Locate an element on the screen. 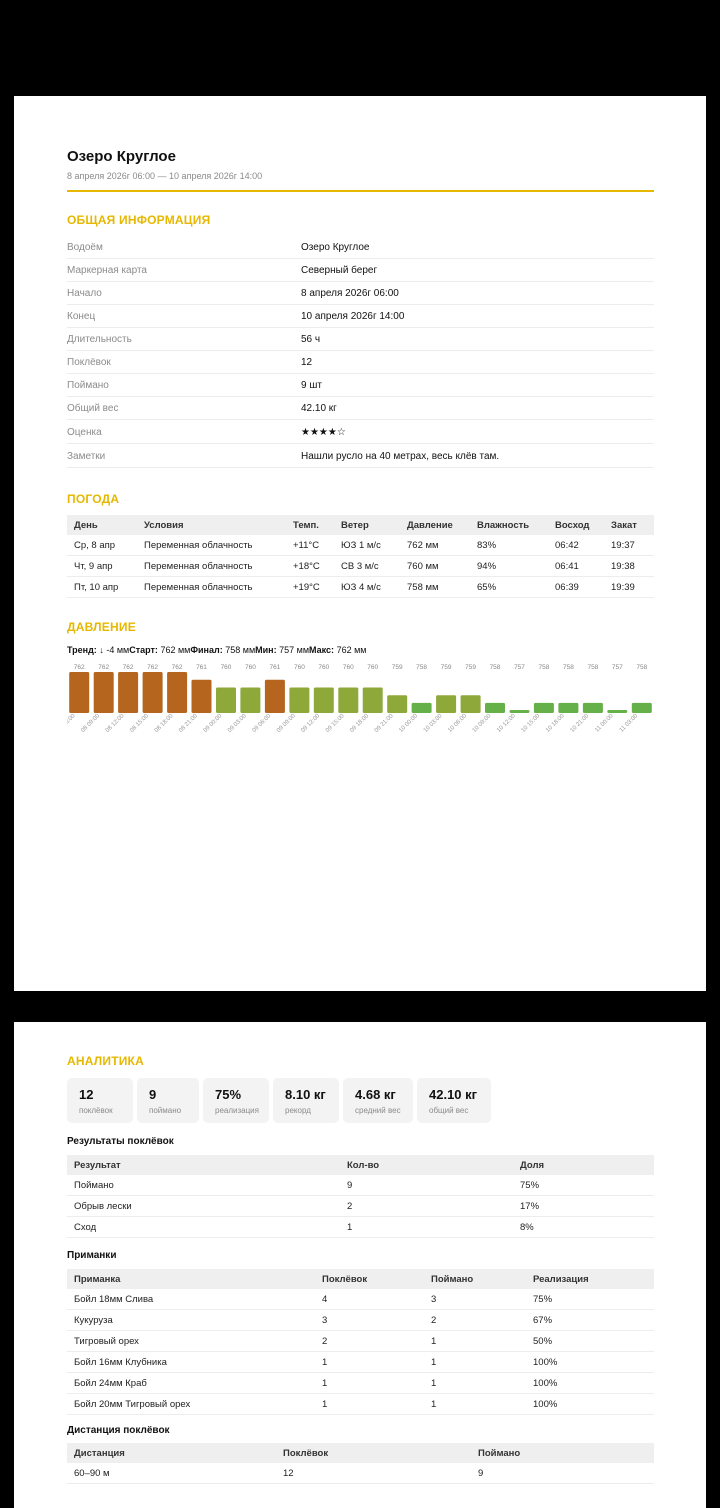 This screenshot has height=1508, width=720. results-heading: Результаты поклёвок is located at coordinates (120, 1141).